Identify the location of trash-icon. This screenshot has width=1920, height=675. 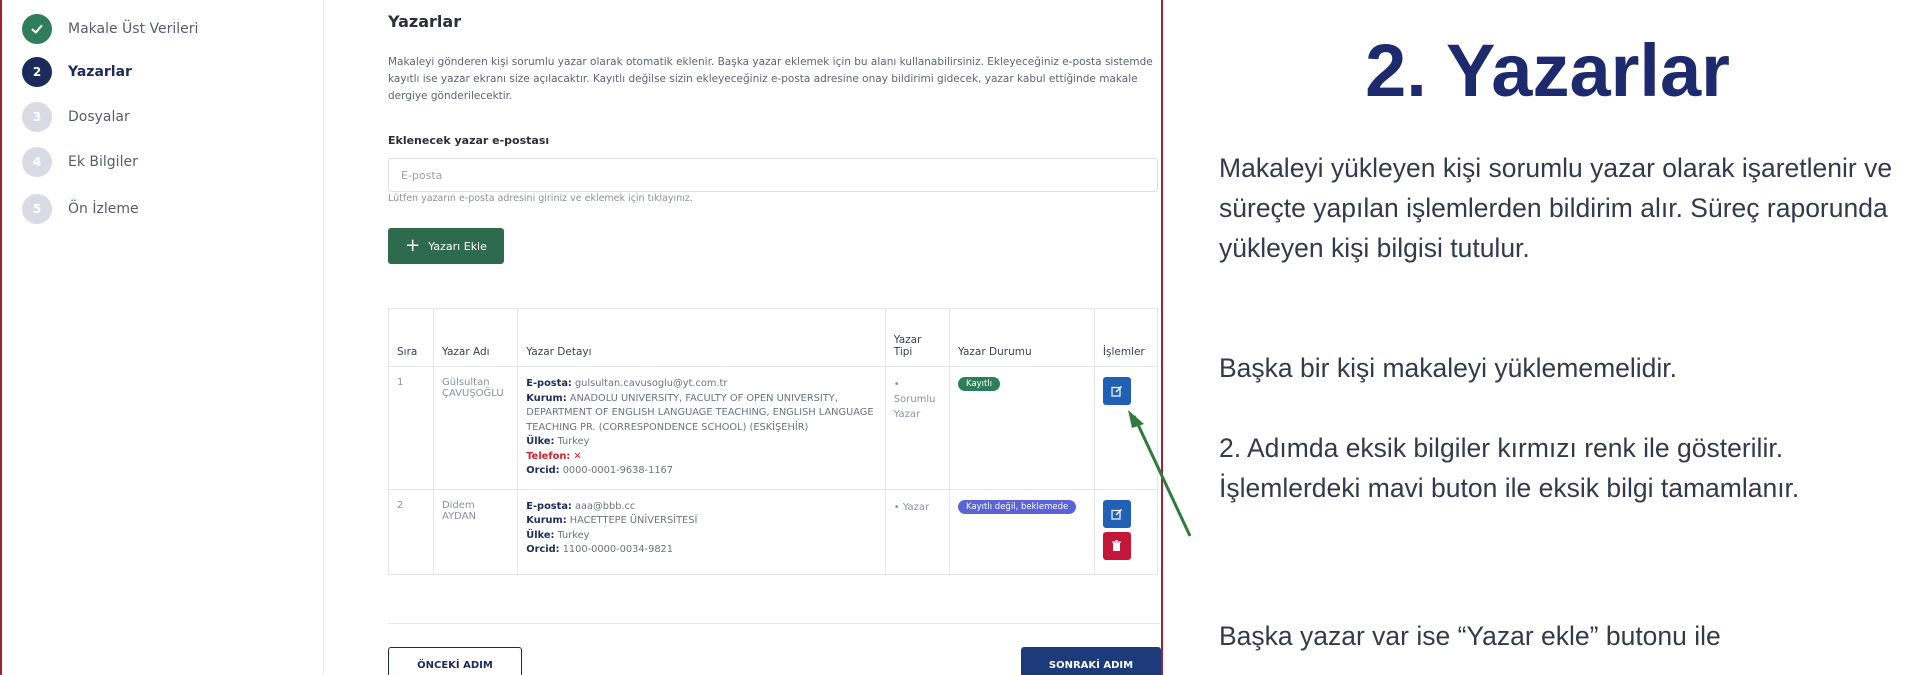
(1117, 545).